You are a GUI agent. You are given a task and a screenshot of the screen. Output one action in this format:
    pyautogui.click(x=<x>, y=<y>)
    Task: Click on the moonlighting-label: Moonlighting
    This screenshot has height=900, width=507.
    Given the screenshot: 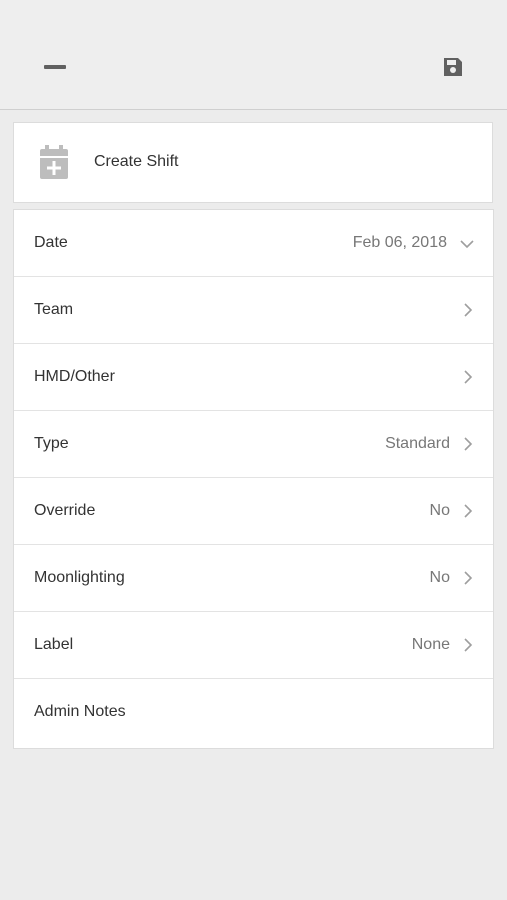 What is the action you would take?
    pyautogui.click(x=79, y=577)
    